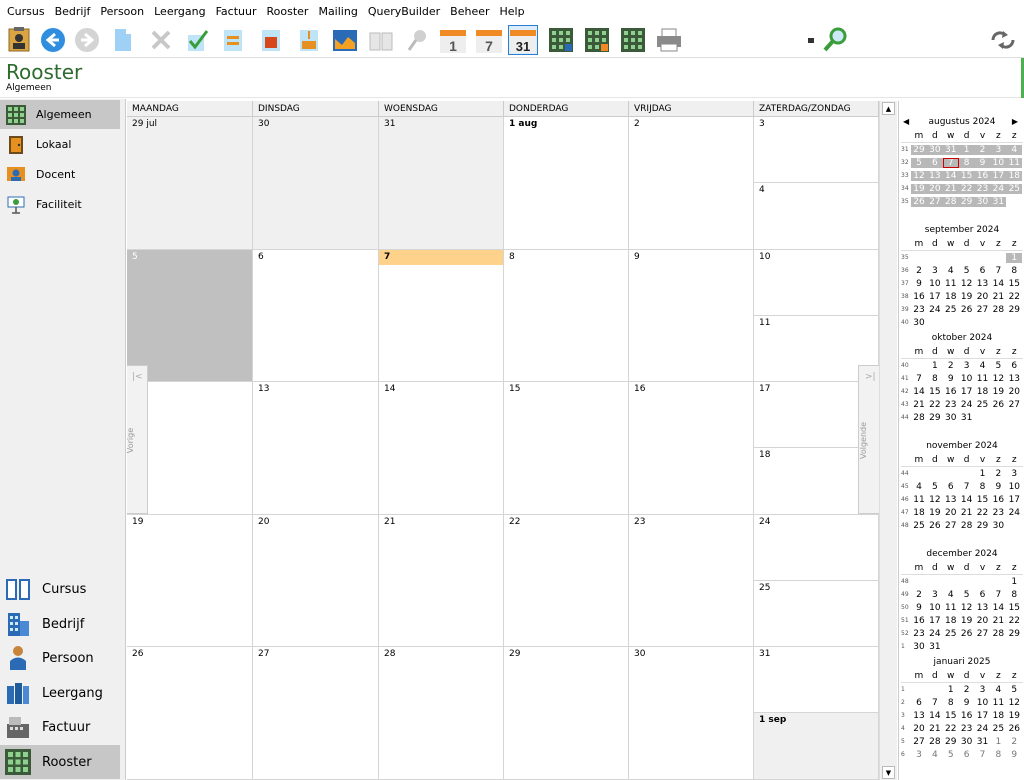 The height and width of the screenshot is (780, 1024). Describe the element at coordinates (951, 405) in the screenshot. I see `mini-calendar-day: 23` at that location.